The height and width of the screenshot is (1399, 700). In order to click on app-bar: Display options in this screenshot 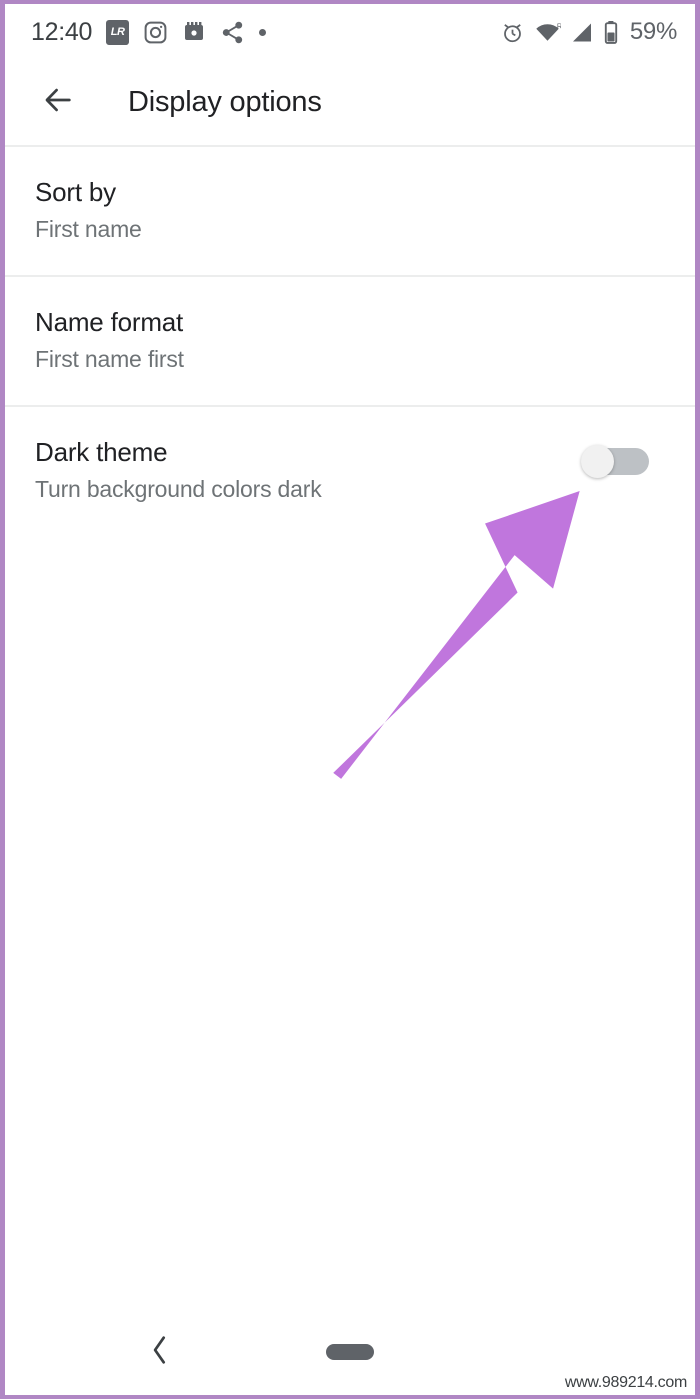, I will do `click(350, 103)`.